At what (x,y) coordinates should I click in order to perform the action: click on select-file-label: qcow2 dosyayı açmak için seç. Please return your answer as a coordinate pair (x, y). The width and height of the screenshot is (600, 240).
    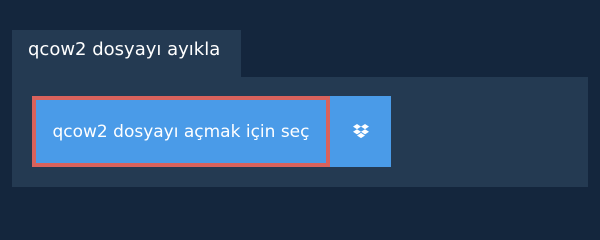
    Looking at the image, I should click on (181, 131).